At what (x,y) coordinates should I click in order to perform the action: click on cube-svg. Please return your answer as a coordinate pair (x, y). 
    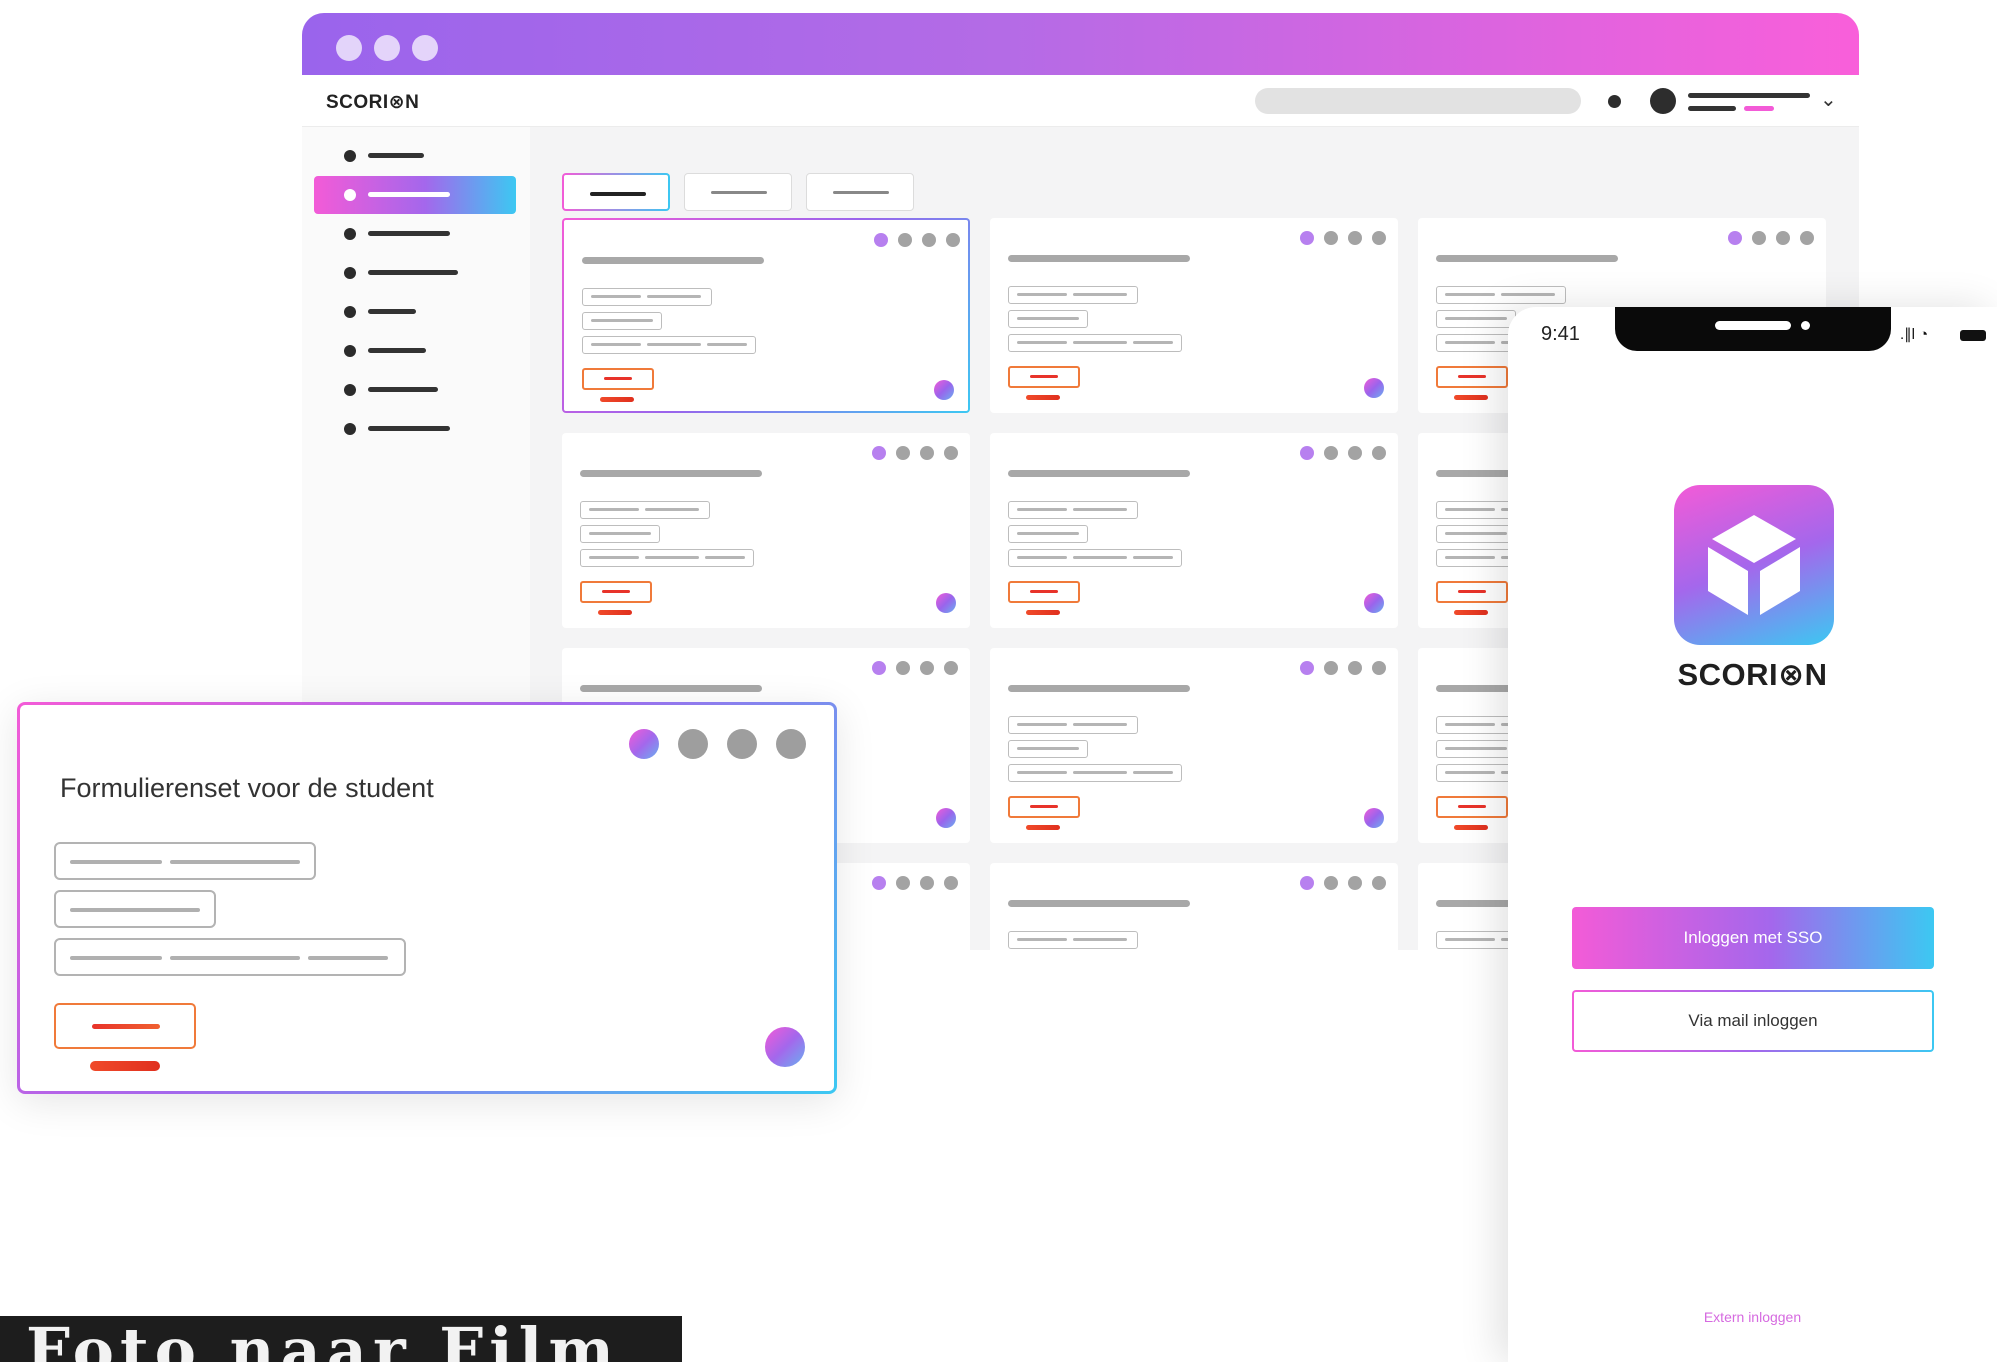
    Looking at the image, I should click on (1754, 565).